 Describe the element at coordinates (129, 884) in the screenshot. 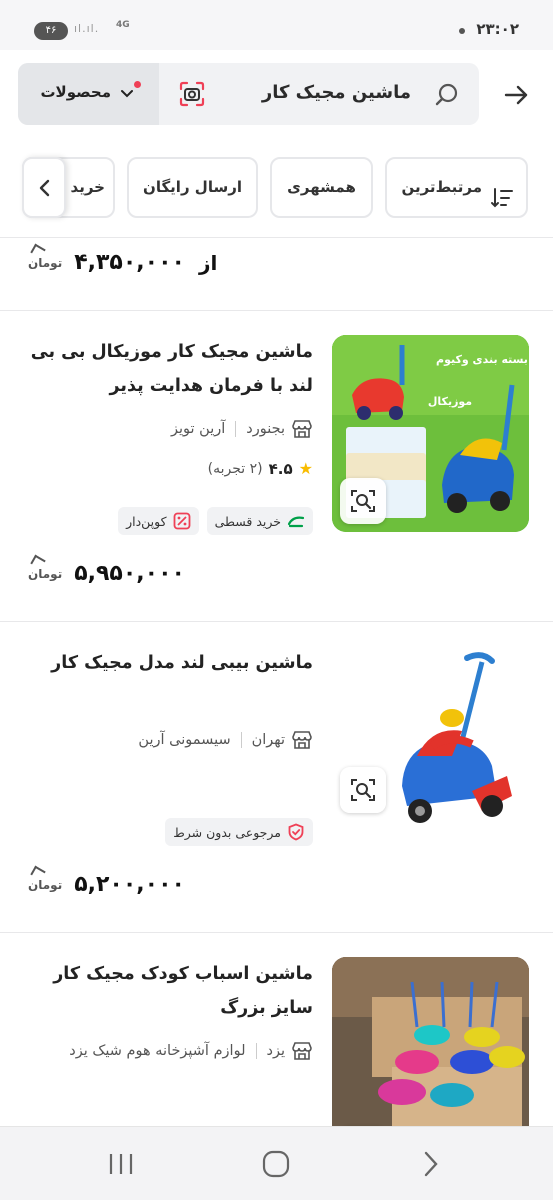

I see `price-value: ۵,۲۰۰,۰۰۰` at that location.